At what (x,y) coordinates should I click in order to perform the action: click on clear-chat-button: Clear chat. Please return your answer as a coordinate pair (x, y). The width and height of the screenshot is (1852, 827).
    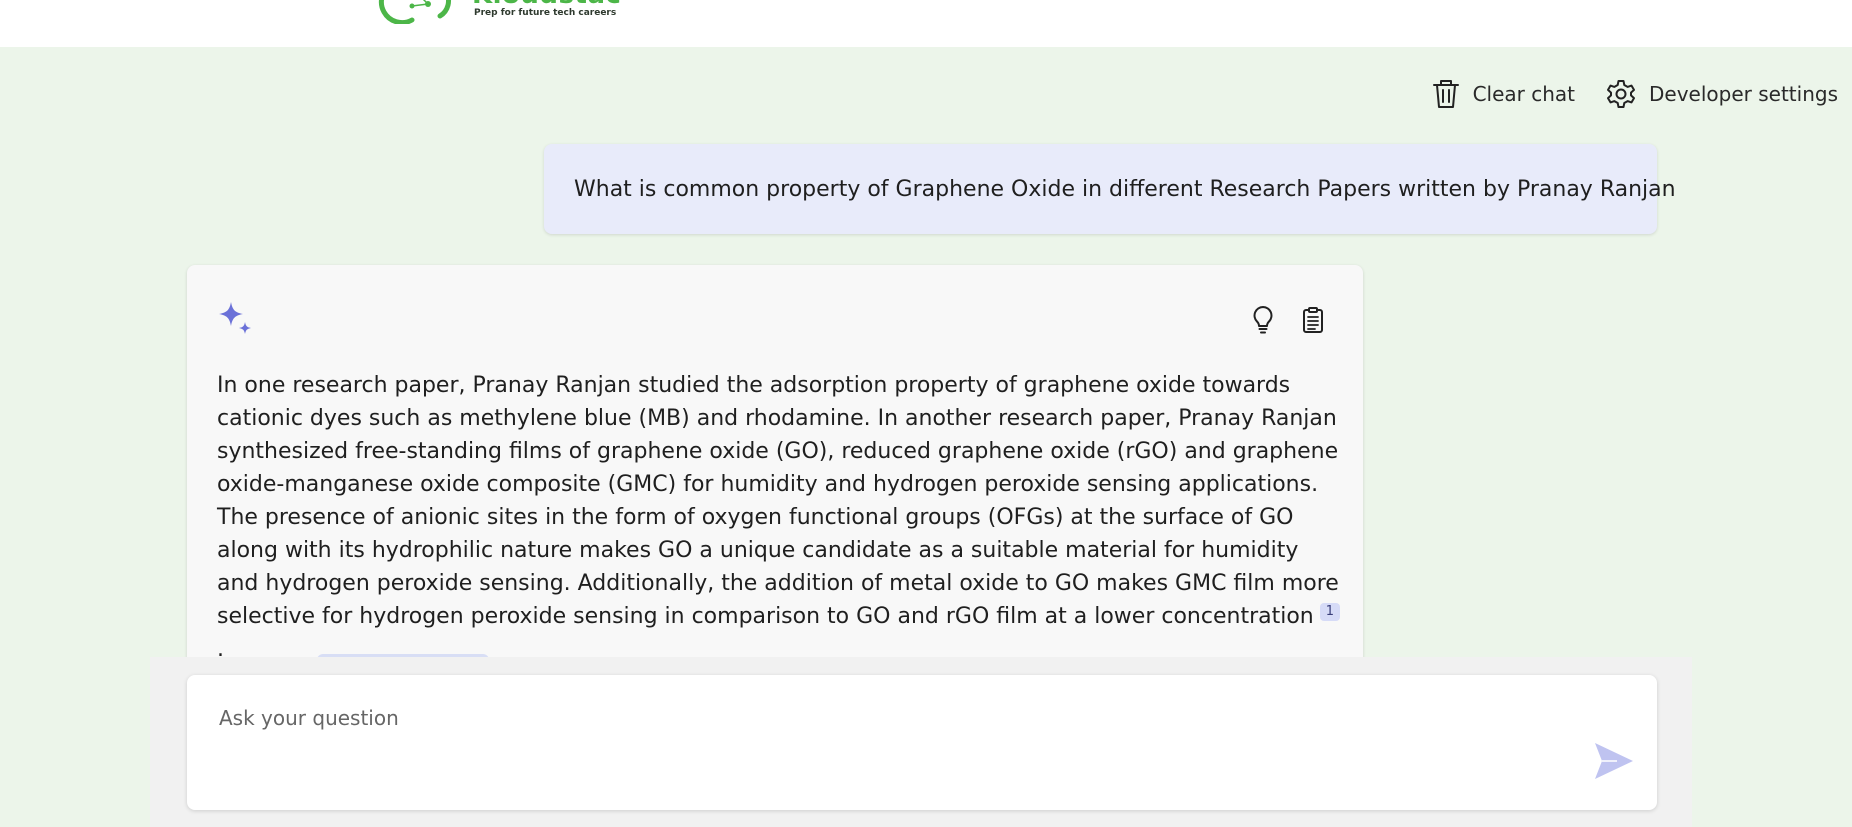
    Looking at the image, I should click on (1503, 94).